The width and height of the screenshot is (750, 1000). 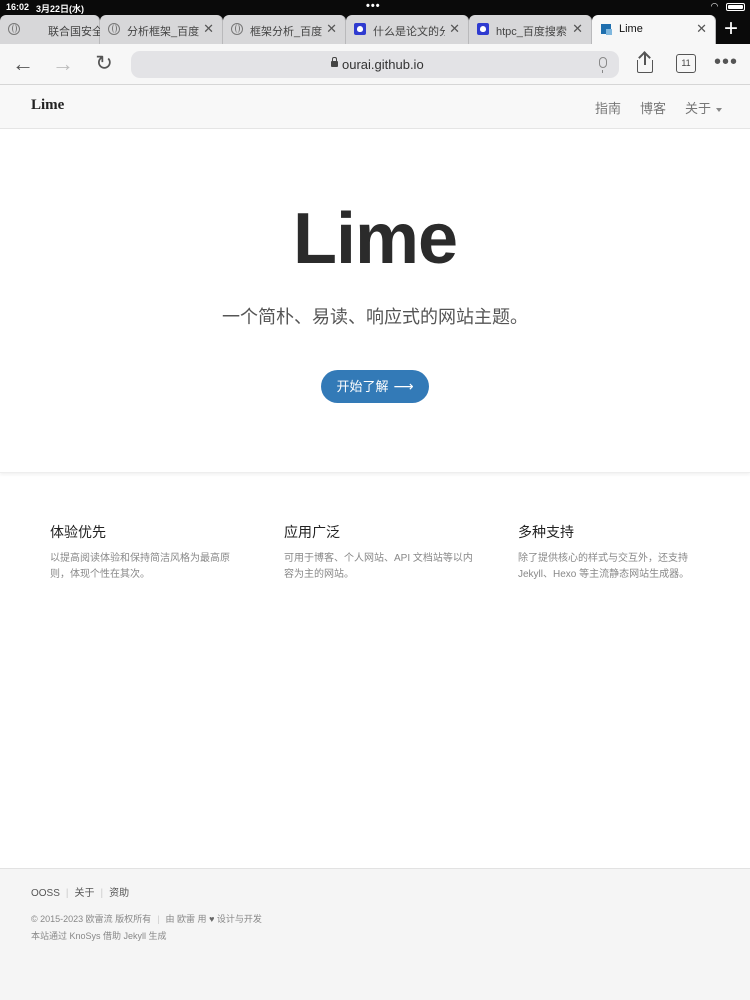 I want to click on caret-down-icon, so click(x=719, y=109).